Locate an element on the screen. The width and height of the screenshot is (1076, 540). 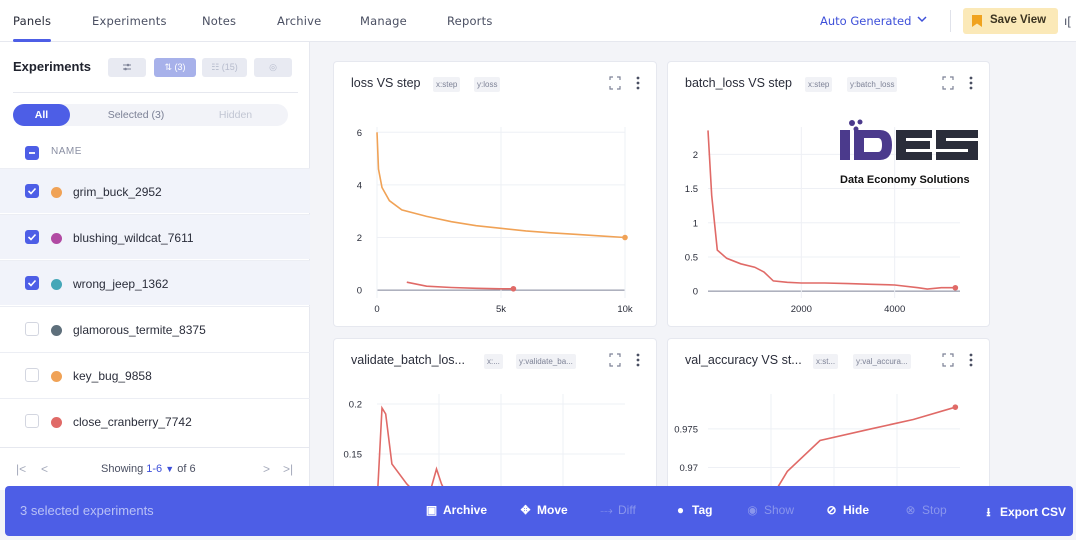
segment-selected: Selected (3) is located at coordinates (136, 115).